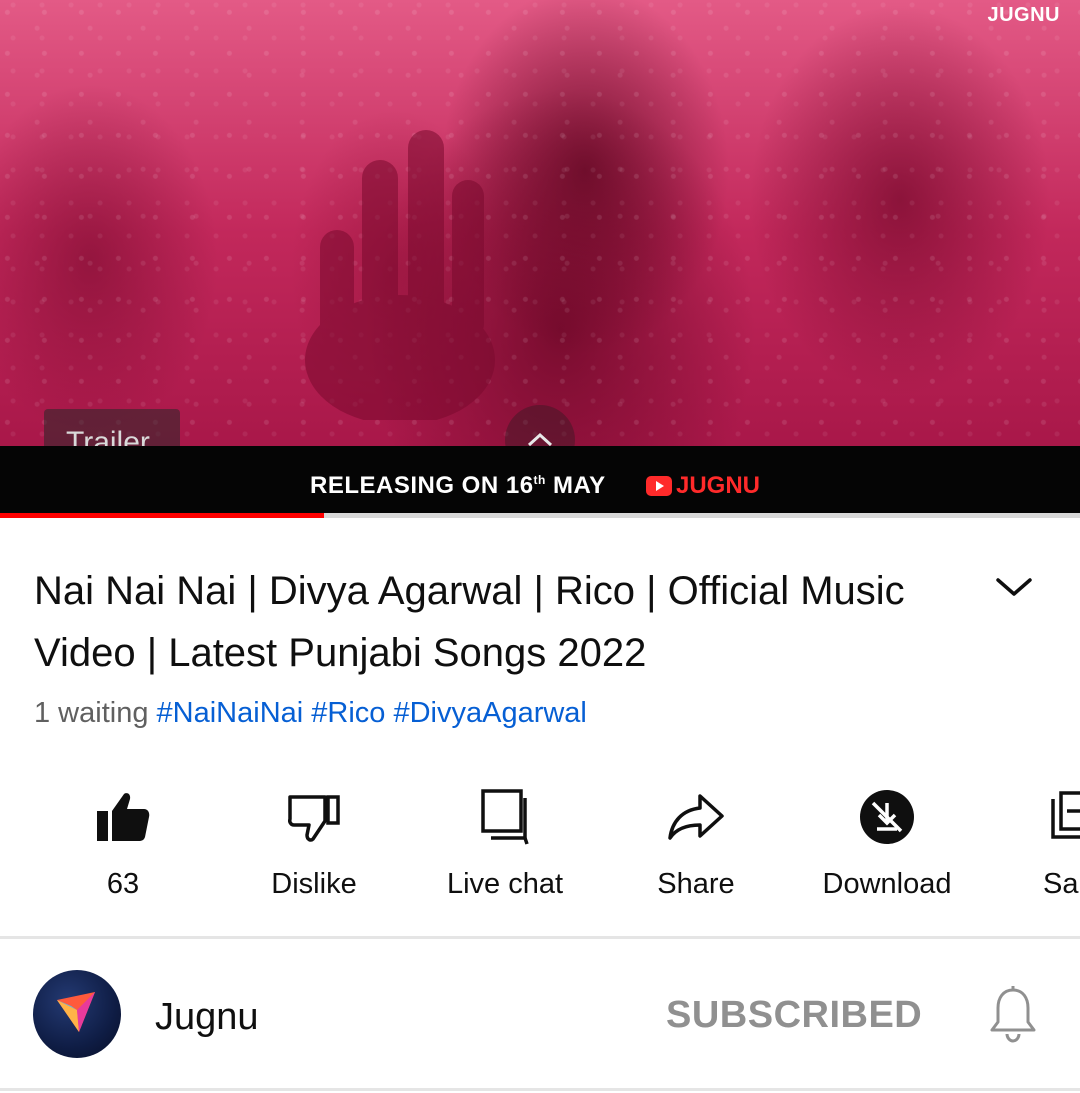 The width and height of the screenshot is (1080, 1093). Describe the element at coordinates (794, 1015) in the screenshot. I see `subscribed-button: SUBSCRIBED` at that location.